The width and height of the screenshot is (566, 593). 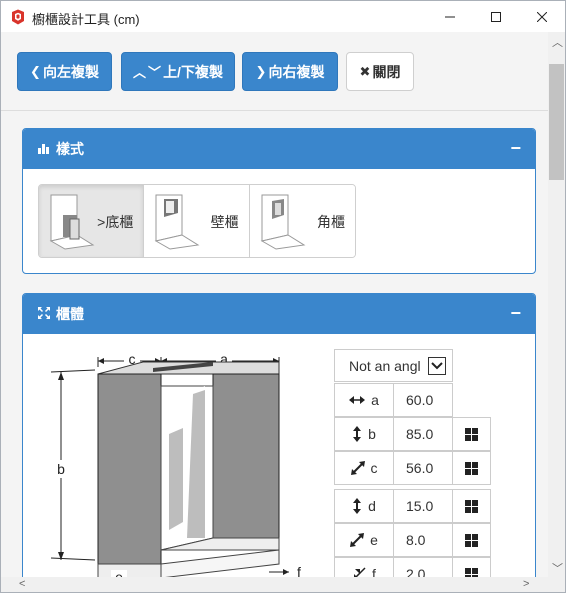 I want to click on copy-right-button: ❯ 向右複製, so click(x=290, y=71).